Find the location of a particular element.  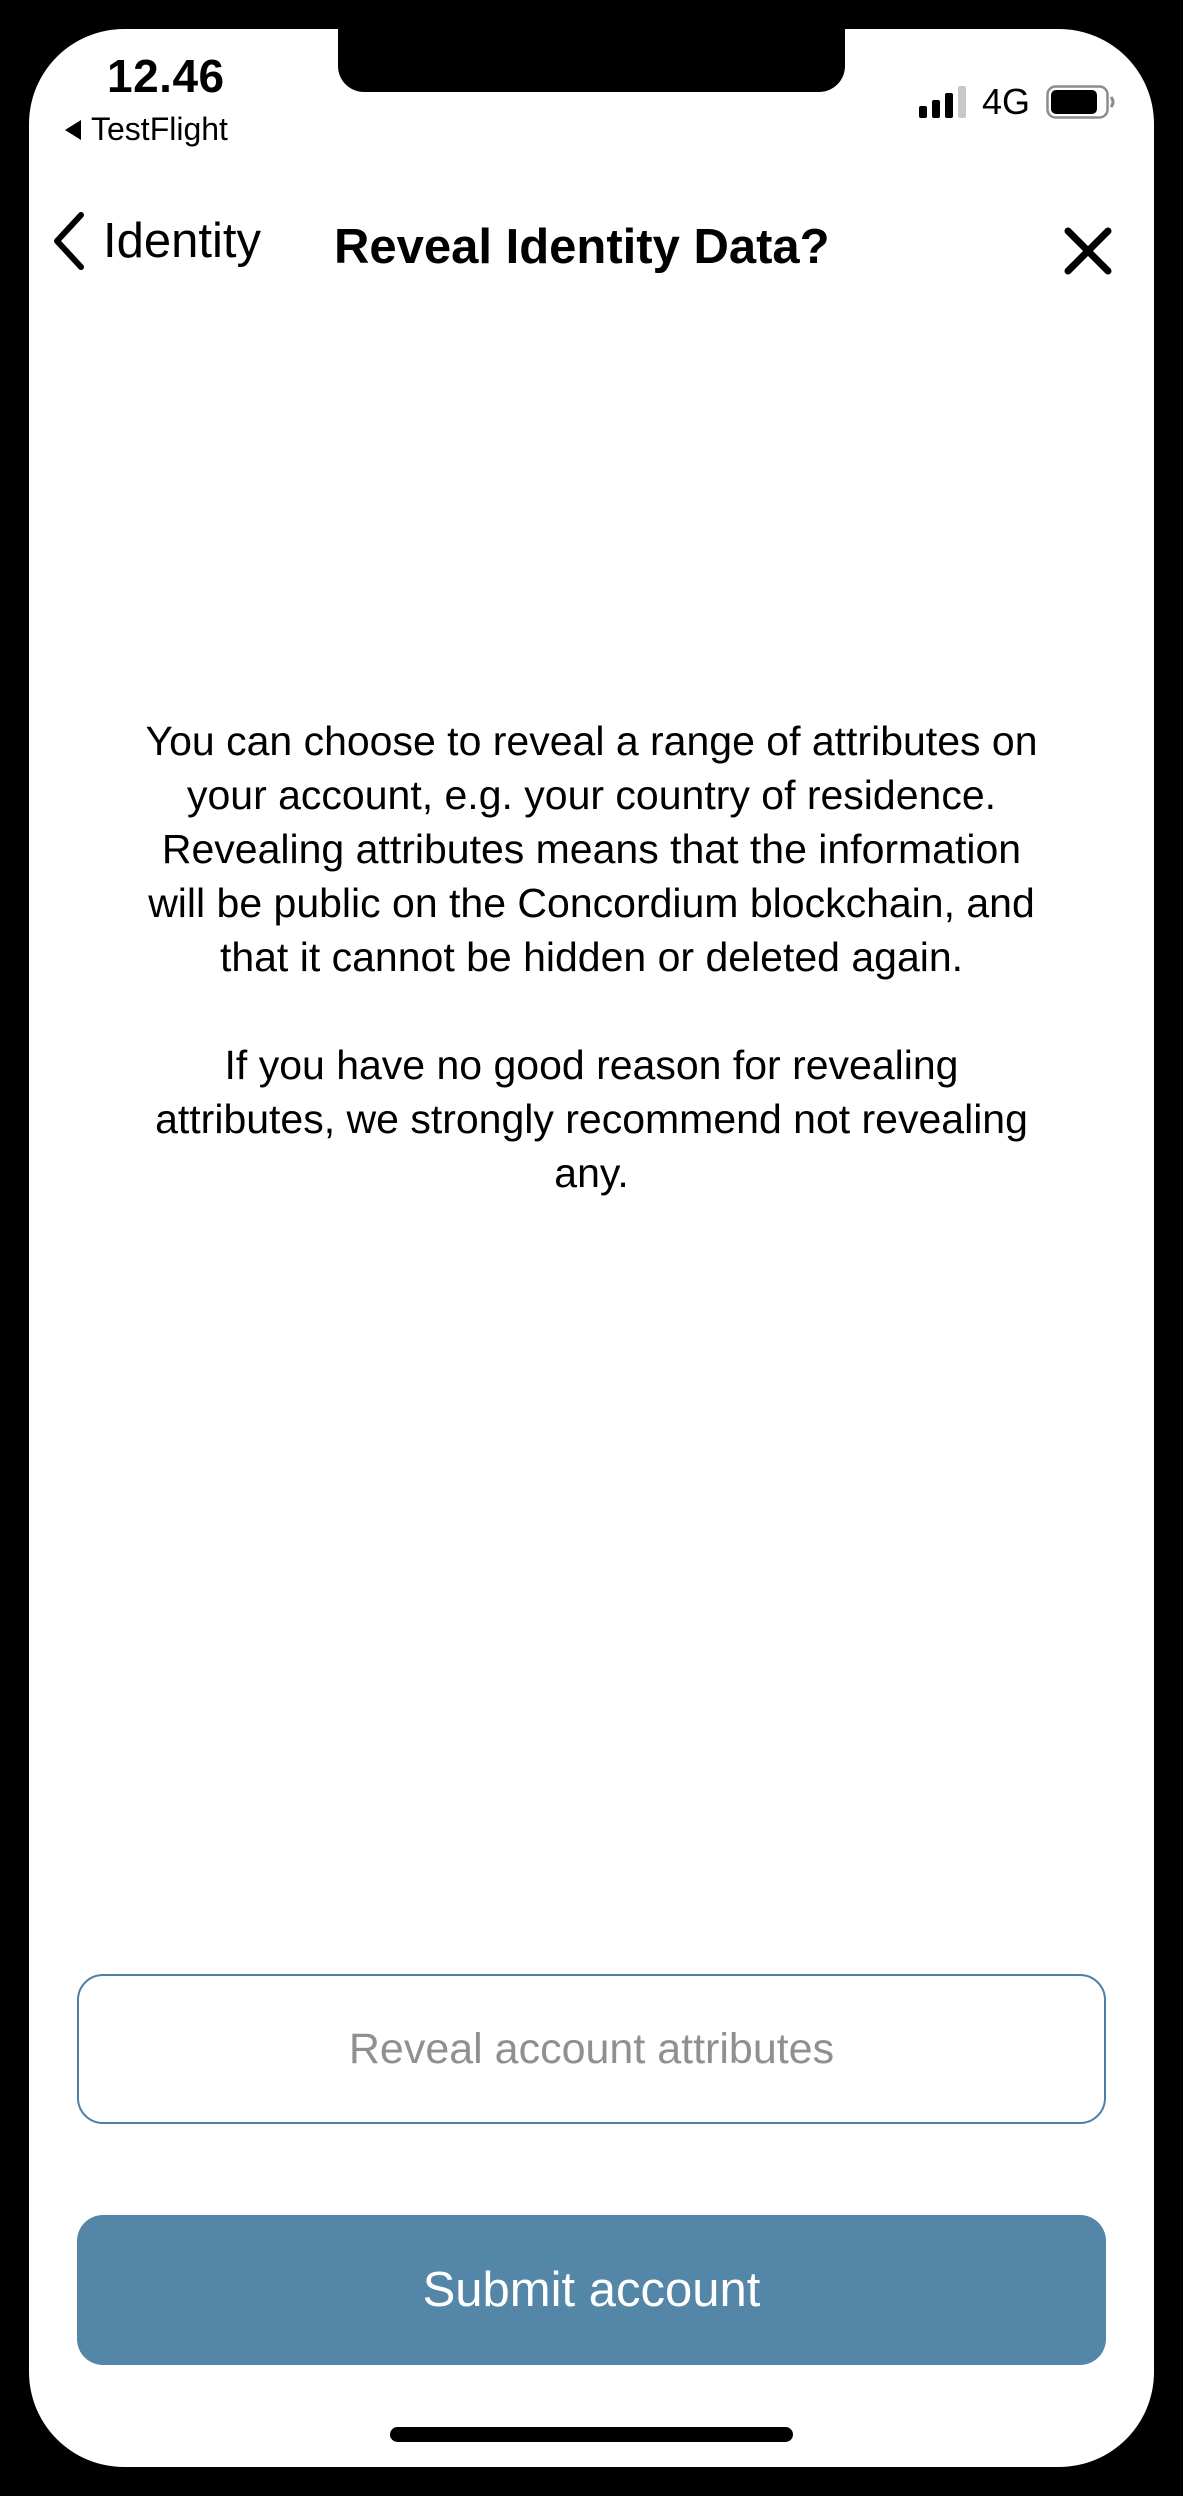

status-indicators: 4G is located at coordinates (1017, 102).